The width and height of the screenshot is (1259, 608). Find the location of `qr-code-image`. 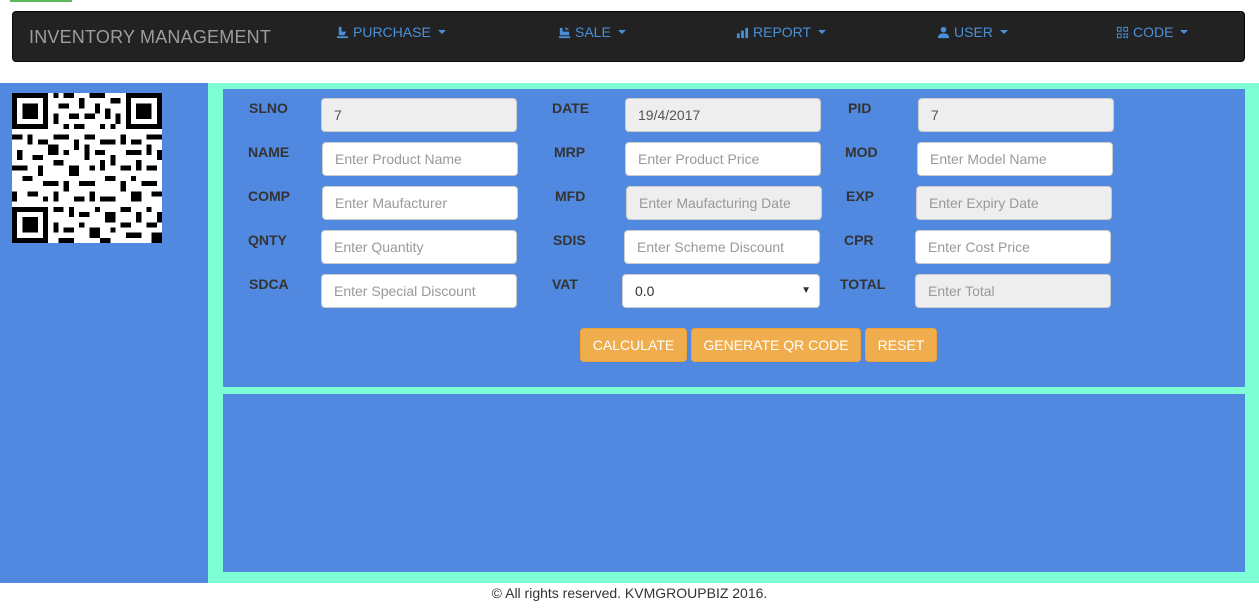

qr-code-image is located at coordinates (87, 168).